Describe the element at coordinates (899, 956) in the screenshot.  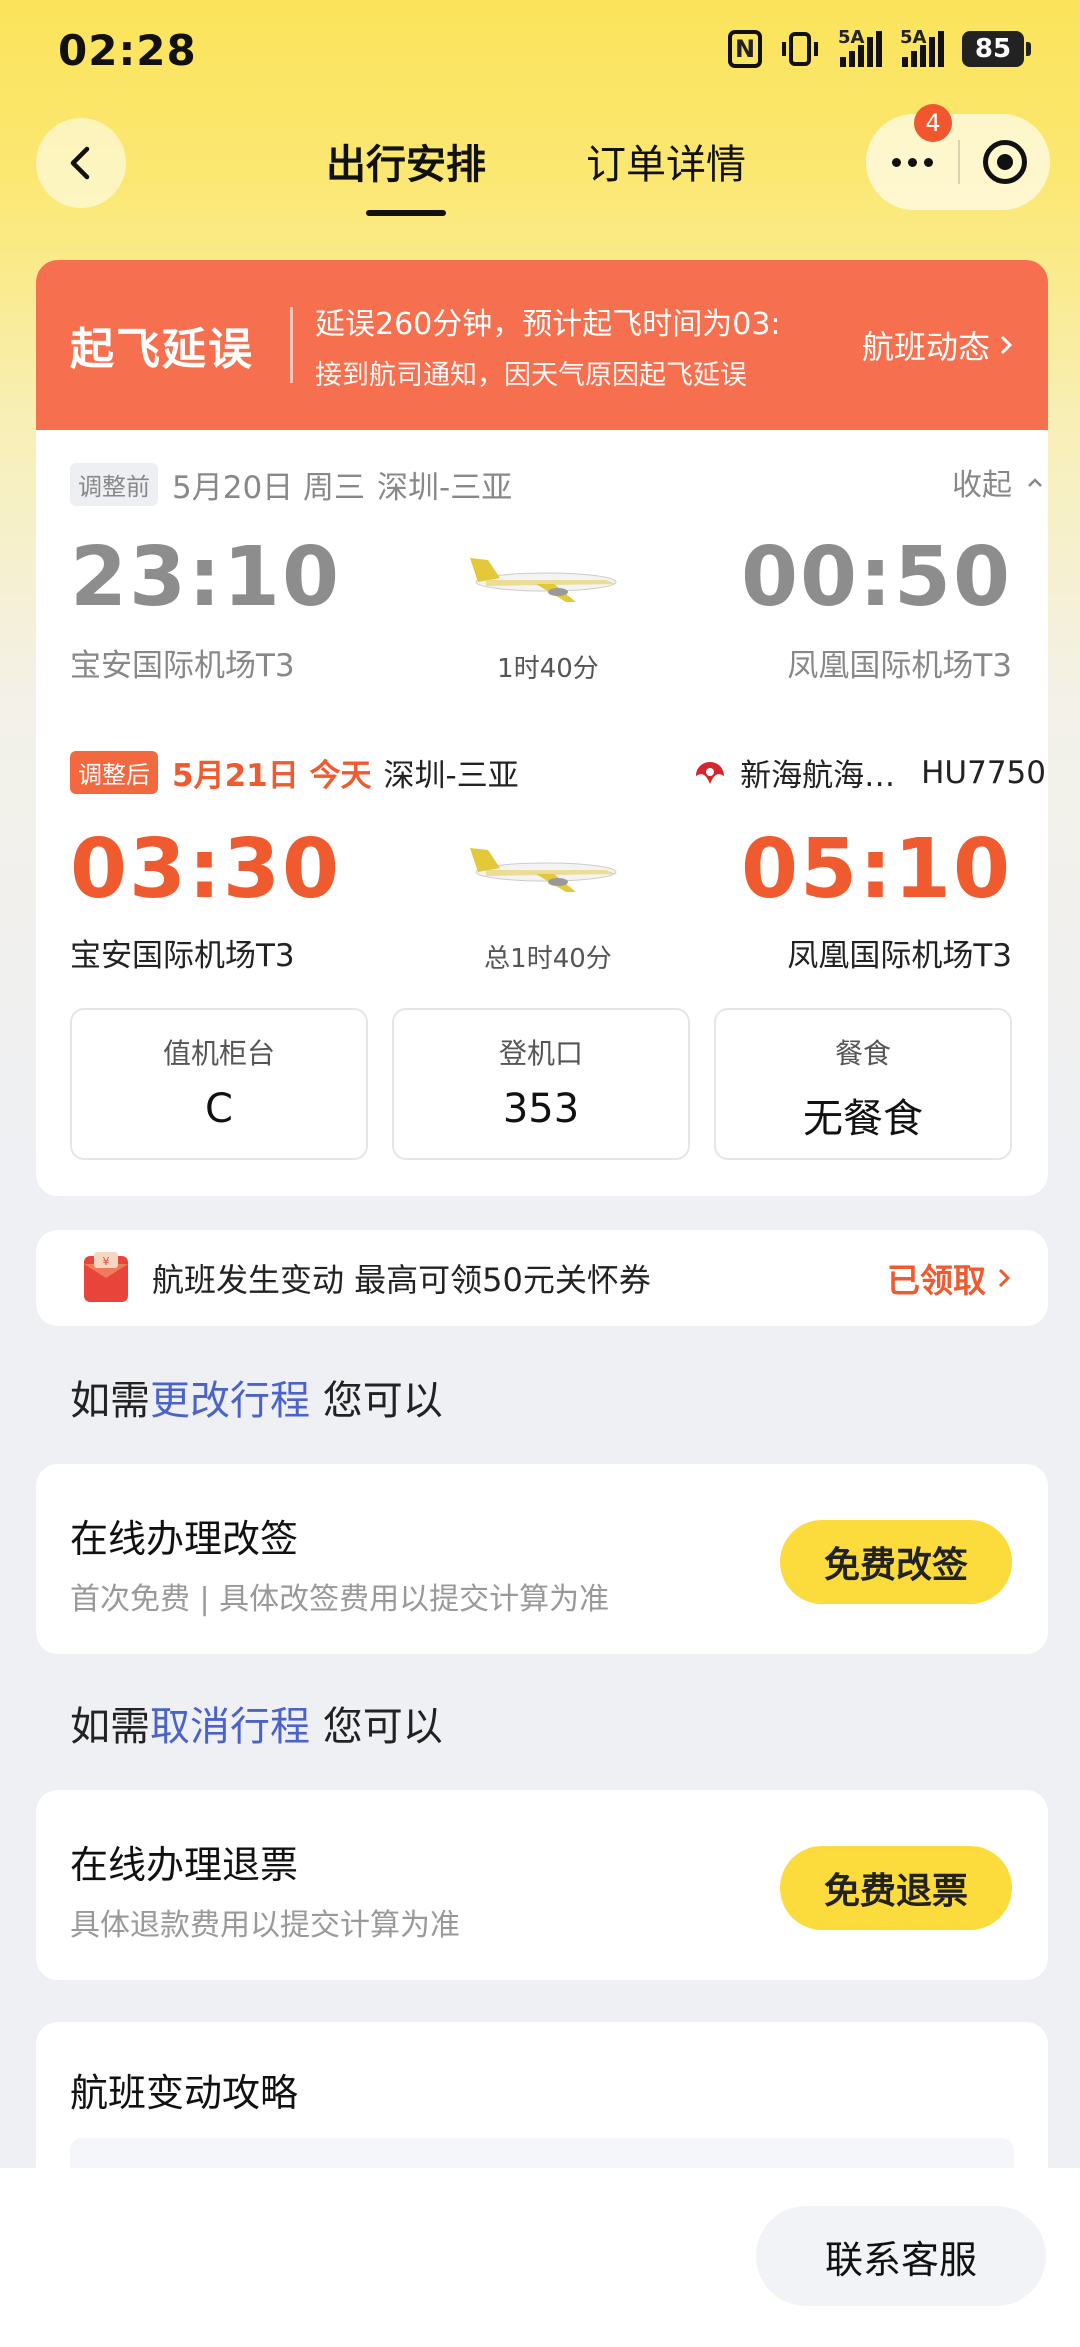
I see `after-arr-airport: 凤凰国际机场T3` at that location.